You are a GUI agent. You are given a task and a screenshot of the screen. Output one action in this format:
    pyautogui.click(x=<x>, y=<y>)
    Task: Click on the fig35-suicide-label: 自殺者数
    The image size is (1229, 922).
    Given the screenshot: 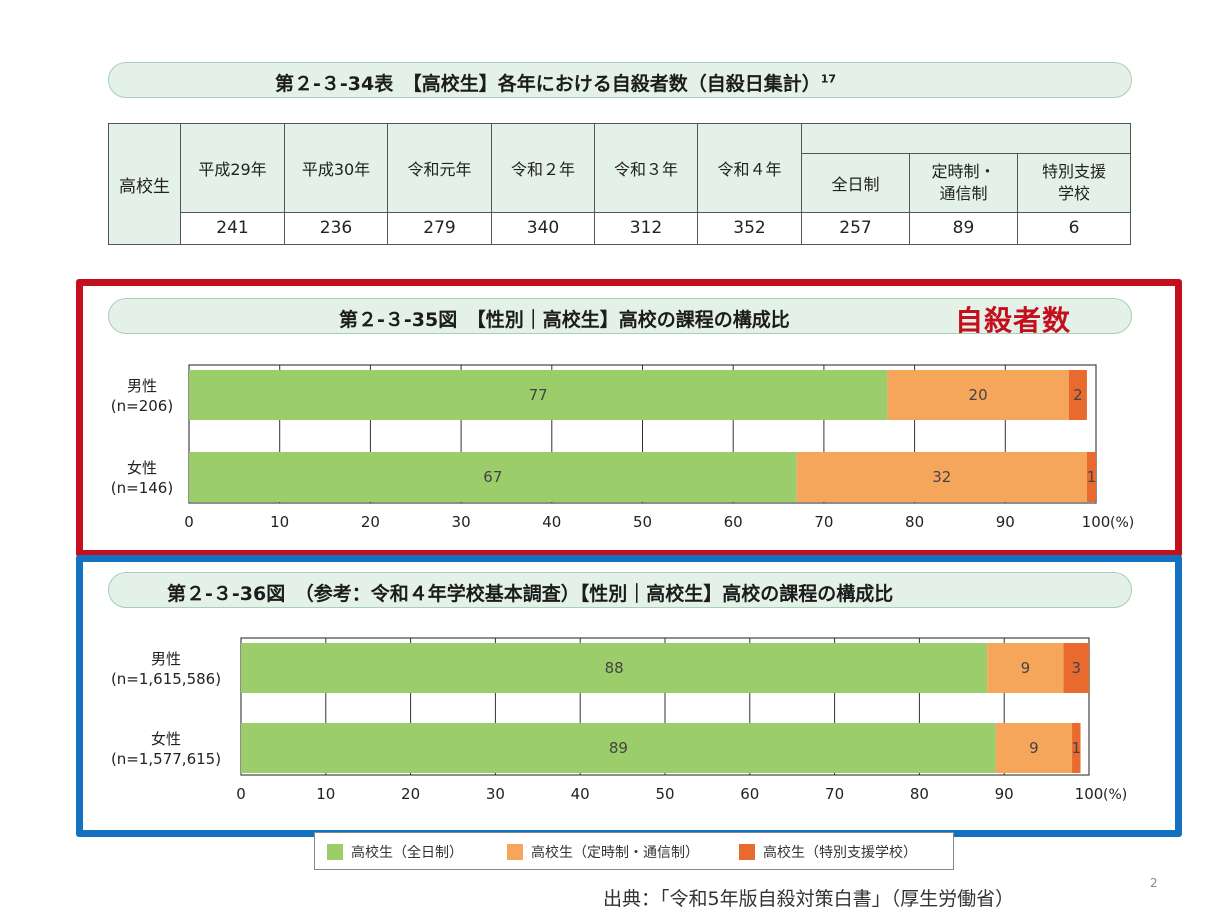 What is the action you would take?
    pyautogui.click(x=1013, y=320)
    